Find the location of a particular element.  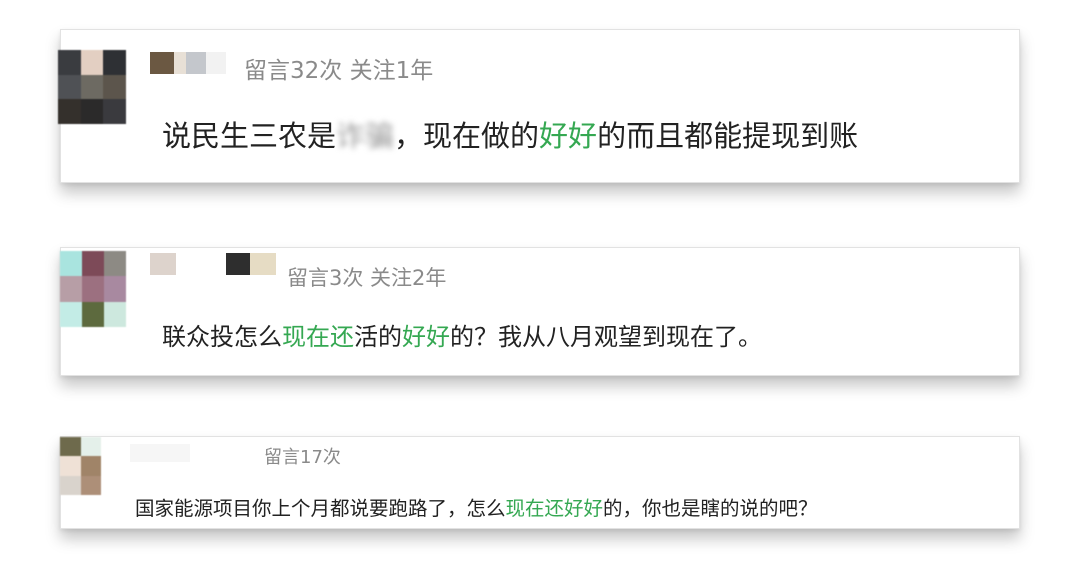

comment-text: 联众投怎么现在还活的好好的？我从八月观望到现在了。 is located at coordinates (462, 334).